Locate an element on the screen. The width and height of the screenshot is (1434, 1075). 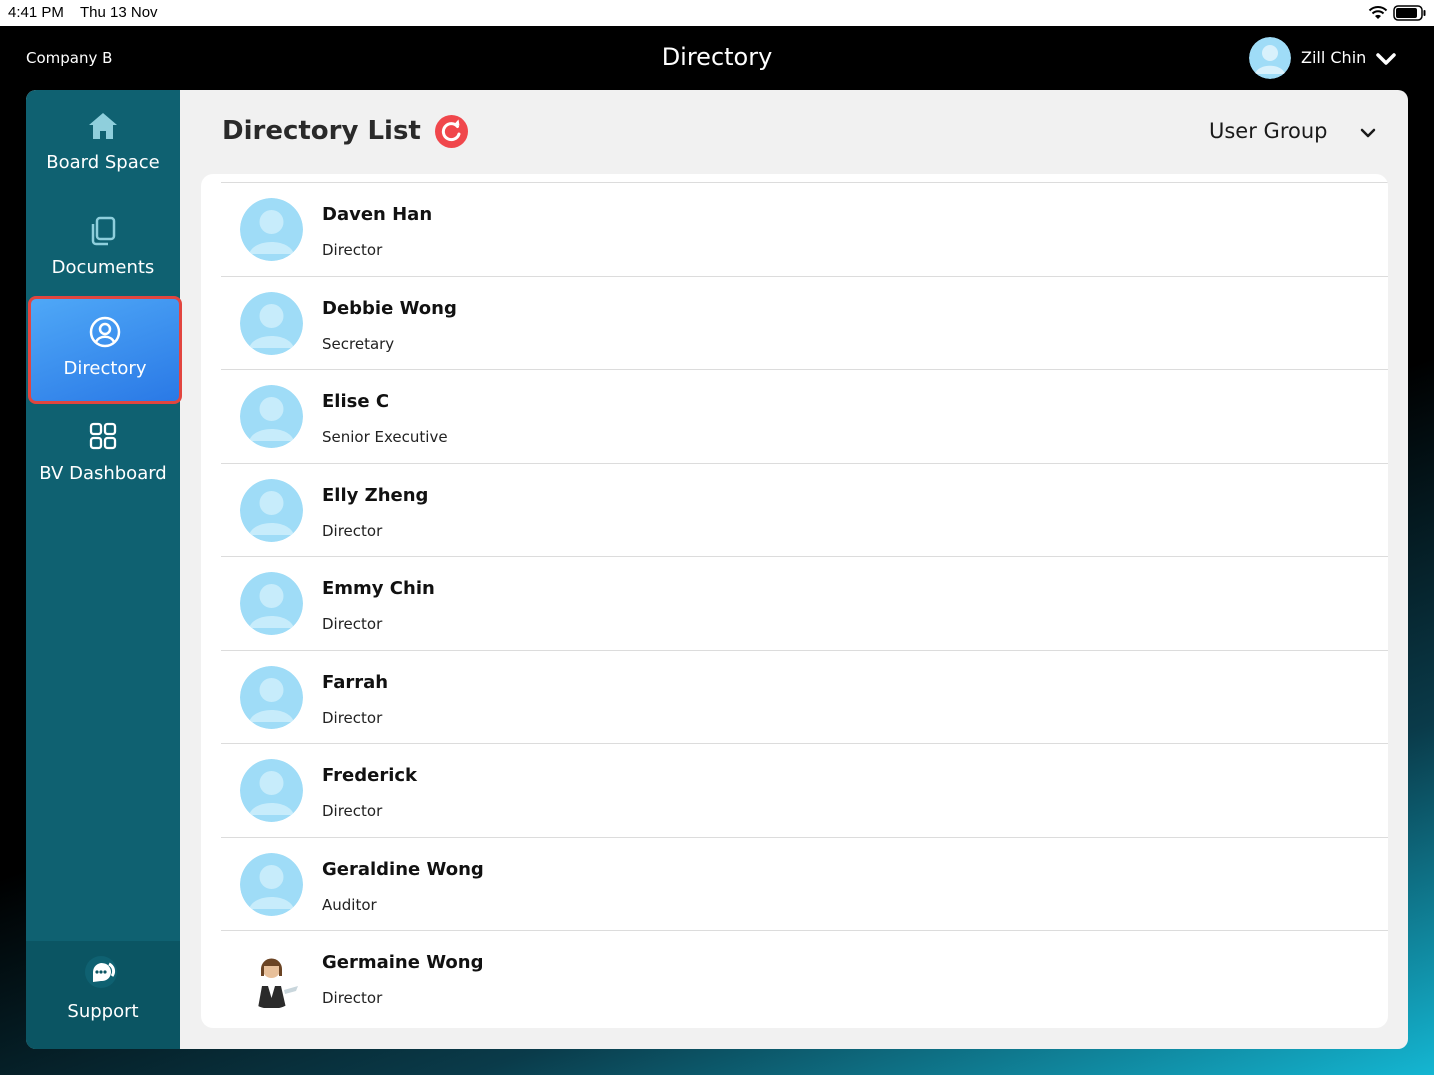
person-name: Frederick is located at coordinates (370, 775).